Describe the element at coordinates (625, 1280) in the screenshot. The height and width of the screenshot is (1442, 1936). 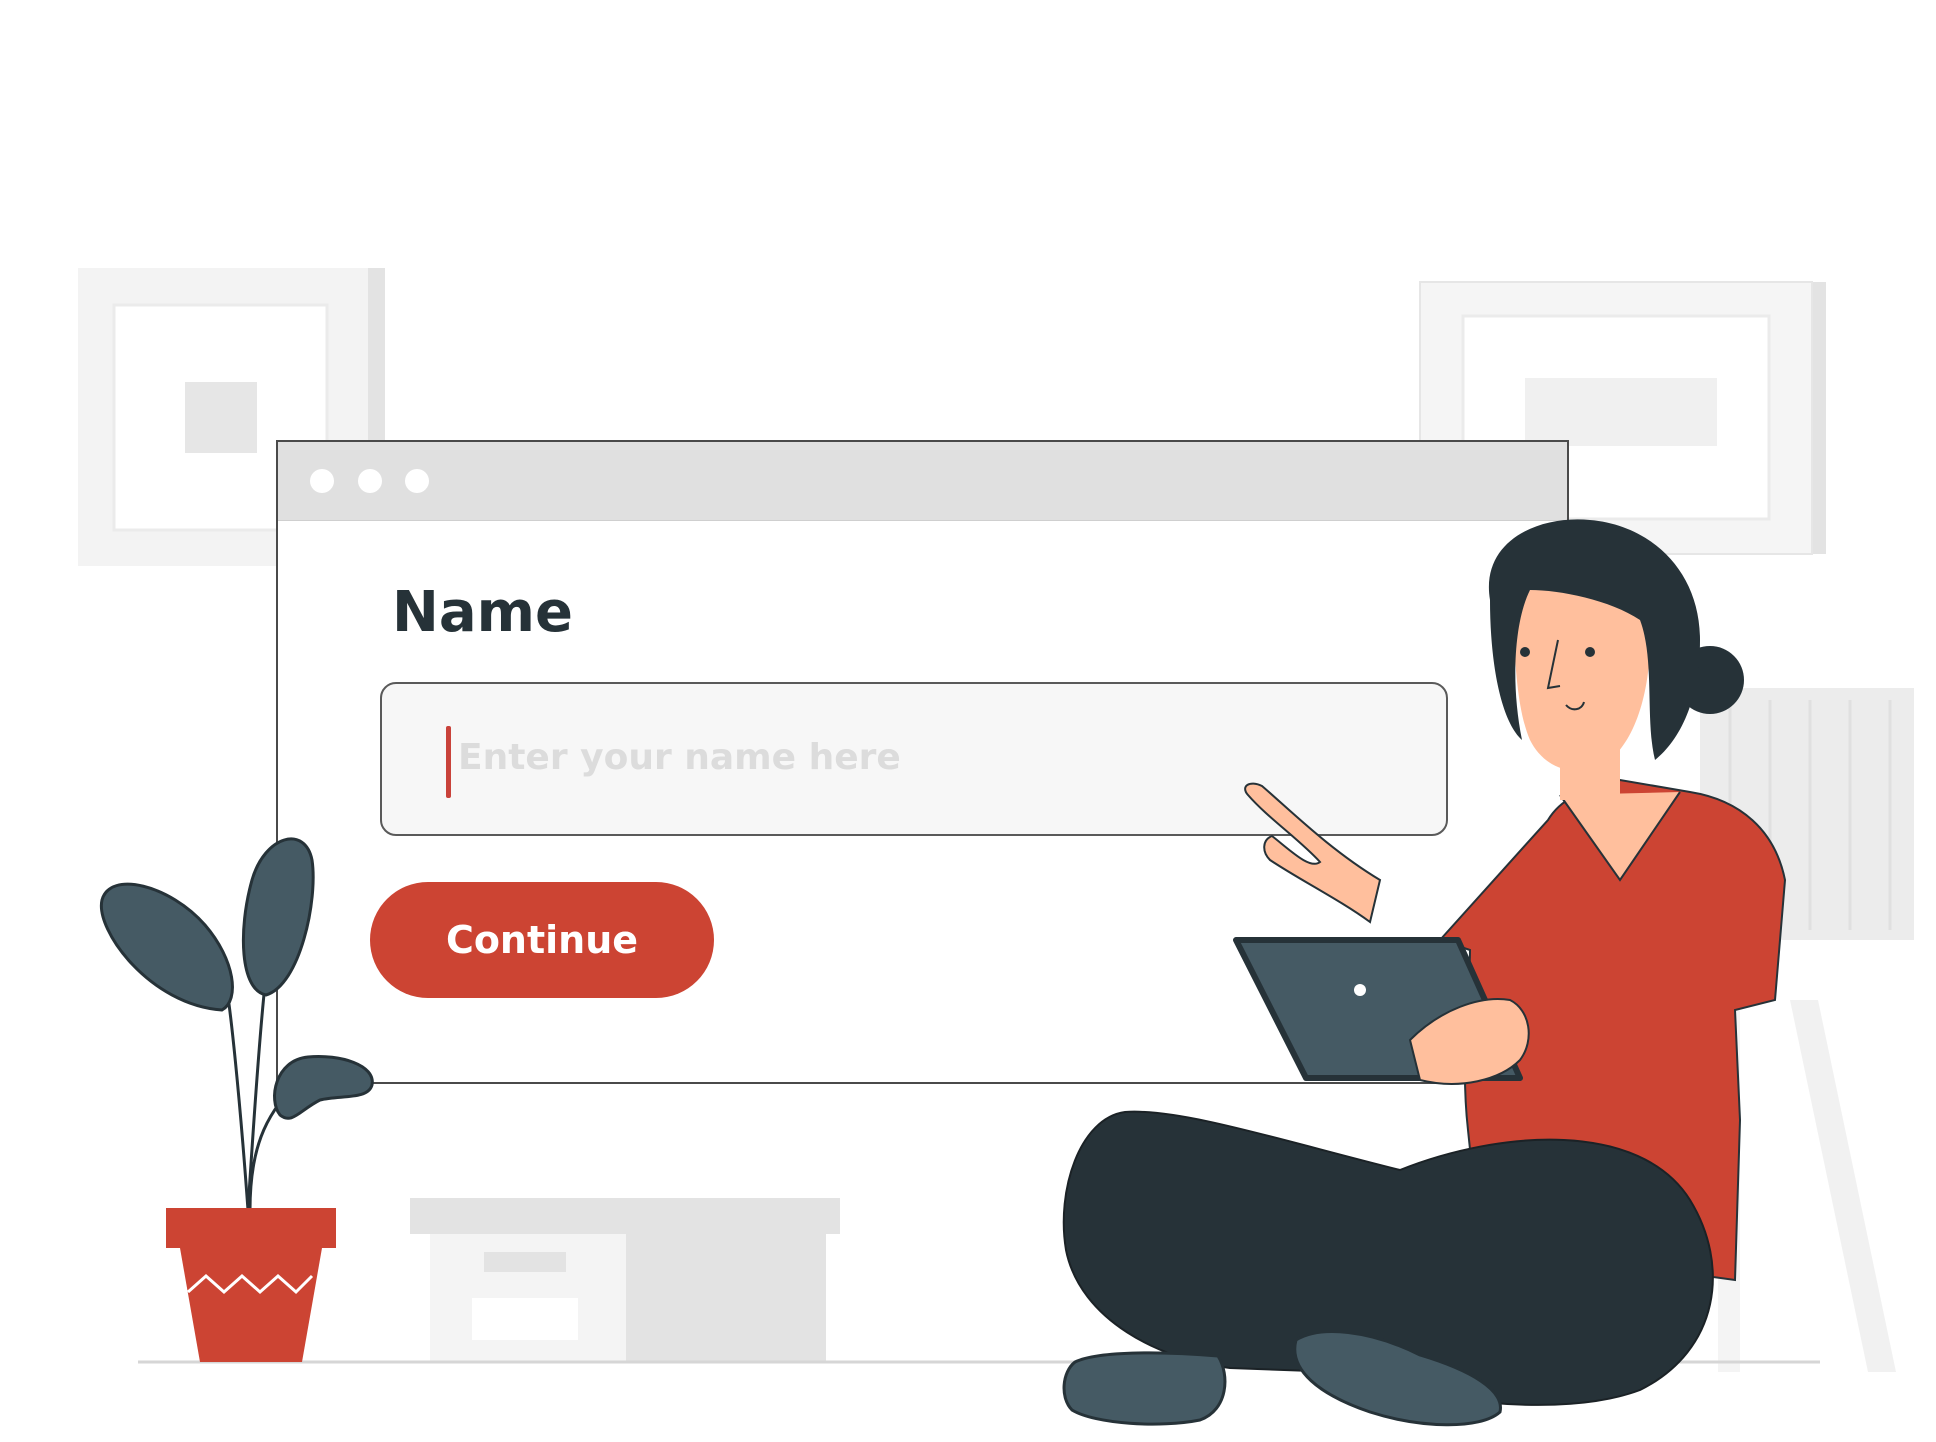
I see `storage-box` at that location.